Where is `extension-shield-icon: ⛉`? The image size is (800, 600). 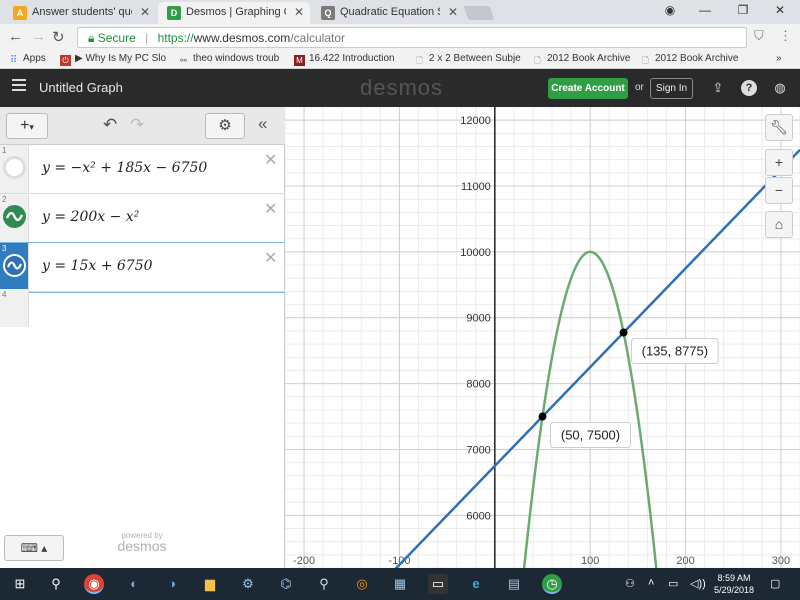 extension-shield-icon: ⛉ is located at coordinates (759, 36).